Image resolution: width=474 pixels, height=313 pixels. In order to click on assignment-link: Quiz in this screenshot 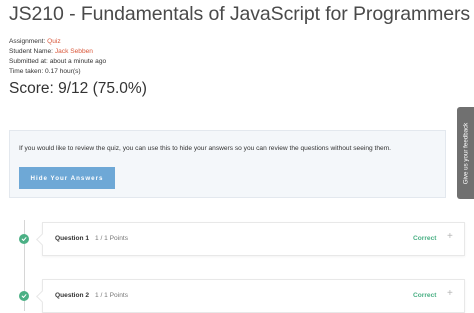, I will do `click(54, 41)`.